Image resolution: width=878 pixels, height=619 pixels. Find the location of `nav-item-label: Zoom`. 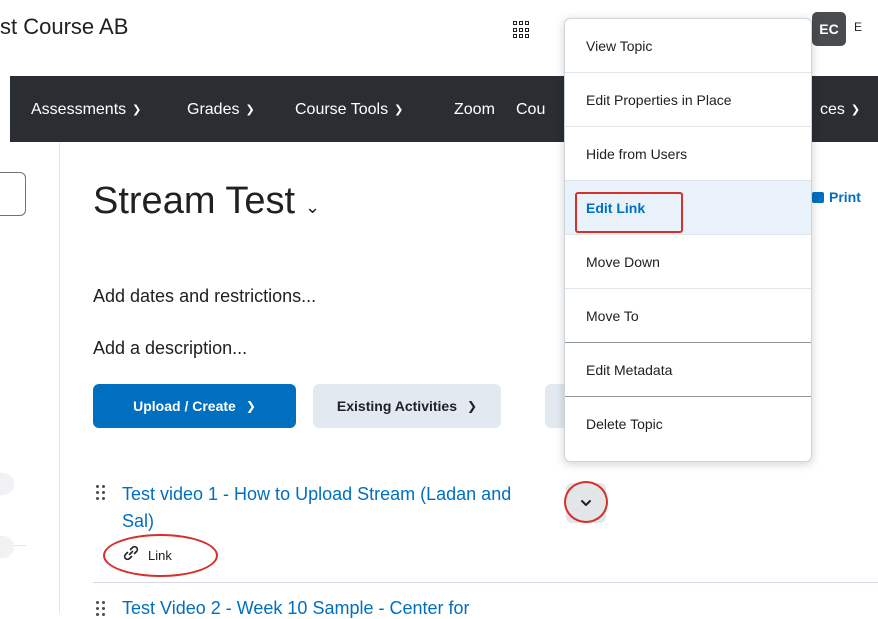

nav-item-label: Zoom is located at coordinates (474, 109).